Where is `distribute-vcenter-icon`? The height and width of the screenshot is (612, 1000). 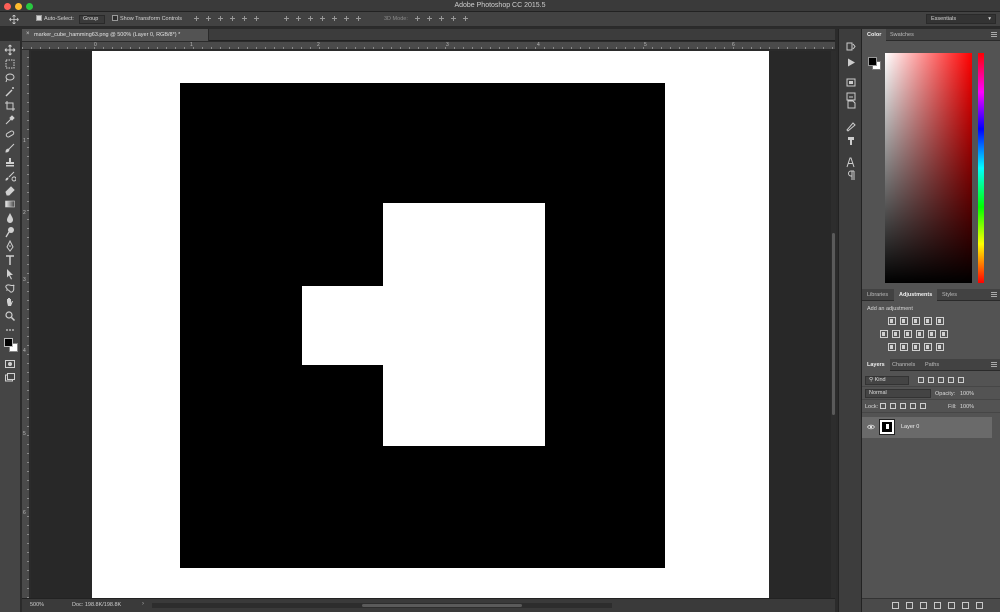 distribute-vcenter-icon is located at coordinates (298, 18).